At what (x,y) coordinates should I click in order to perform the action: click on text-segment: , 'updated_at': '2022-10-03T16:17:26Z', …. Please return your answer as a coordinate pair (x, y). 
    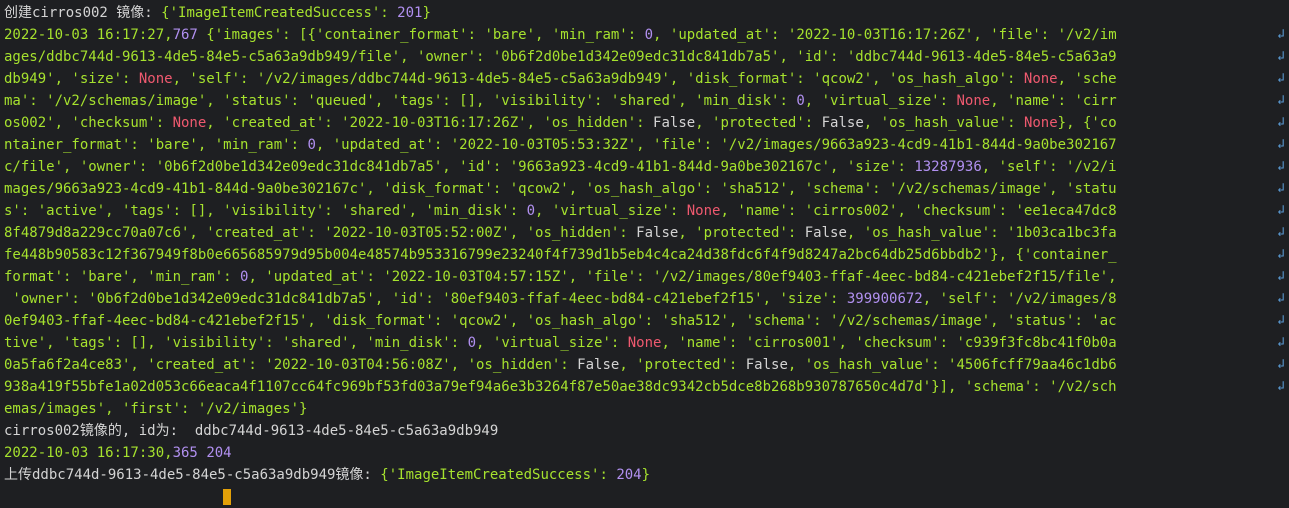
    Looking at the image, I should click on (885, 35).